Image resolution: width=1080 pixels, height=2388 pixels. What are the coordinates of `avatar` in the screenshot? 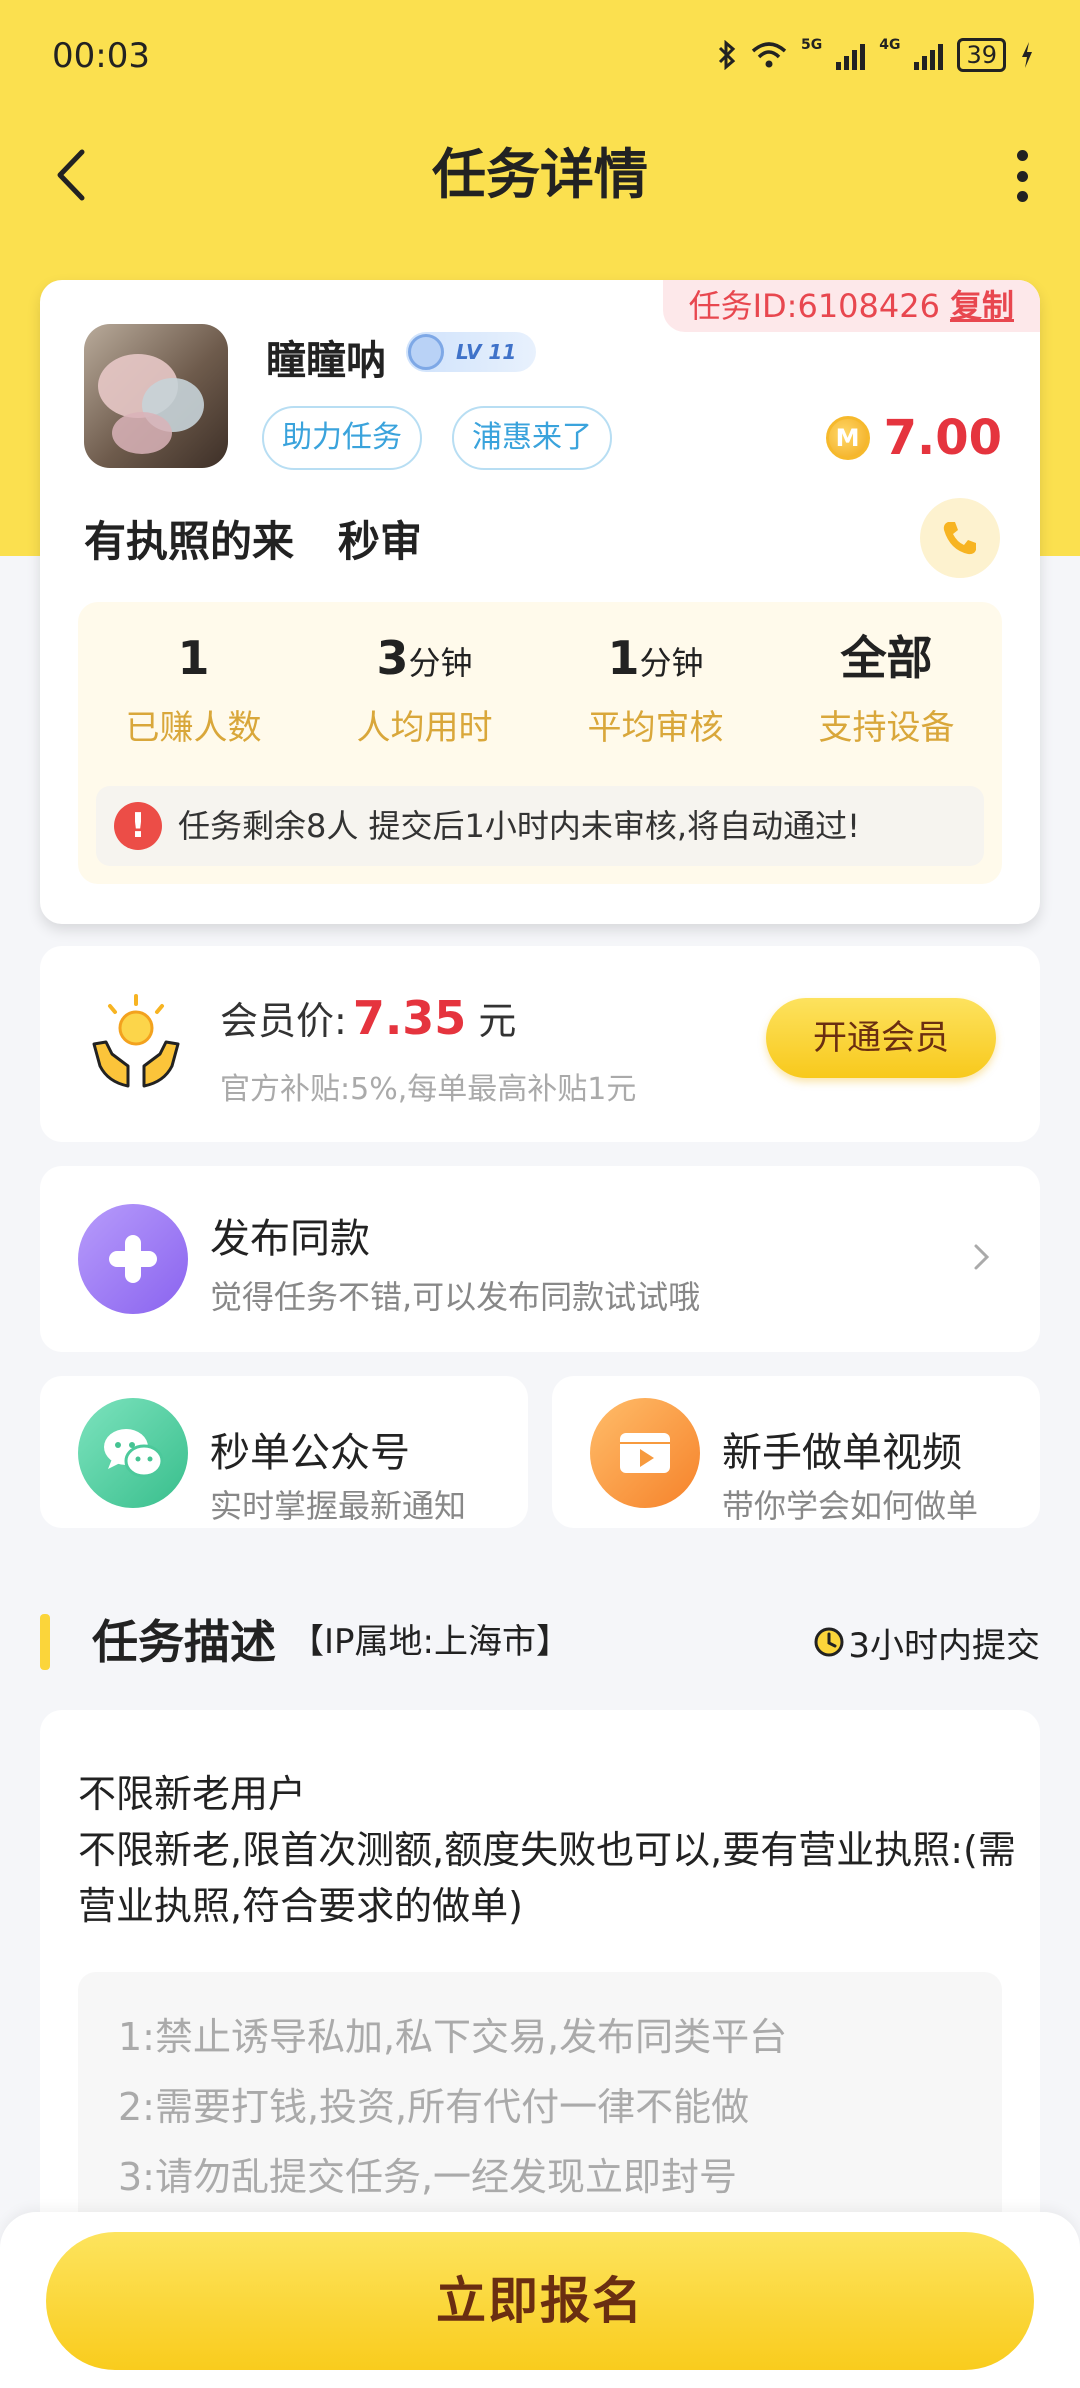 It's located at (156, 396).